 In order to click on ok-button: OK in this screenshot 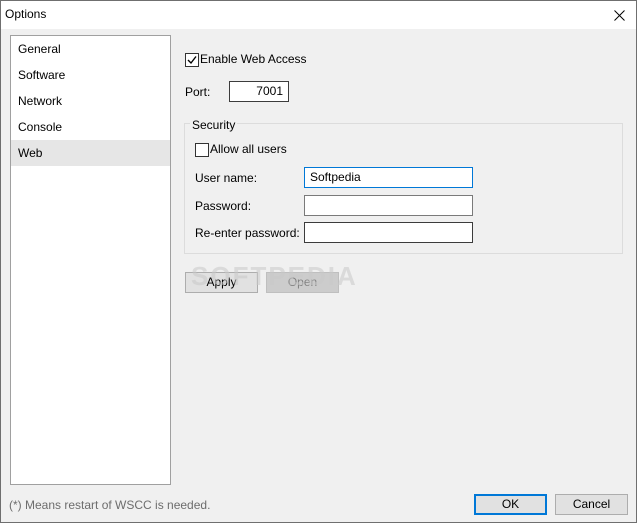, I will do `click(510, 504)`.